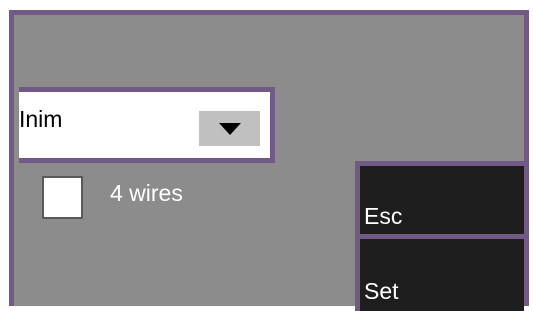 This screenshot has height=311, width=533. What do you see at coordinates (147, 125) in the screenshot?
I see `wire-type-dropdown: Inim` at bounding box center [147, 125].